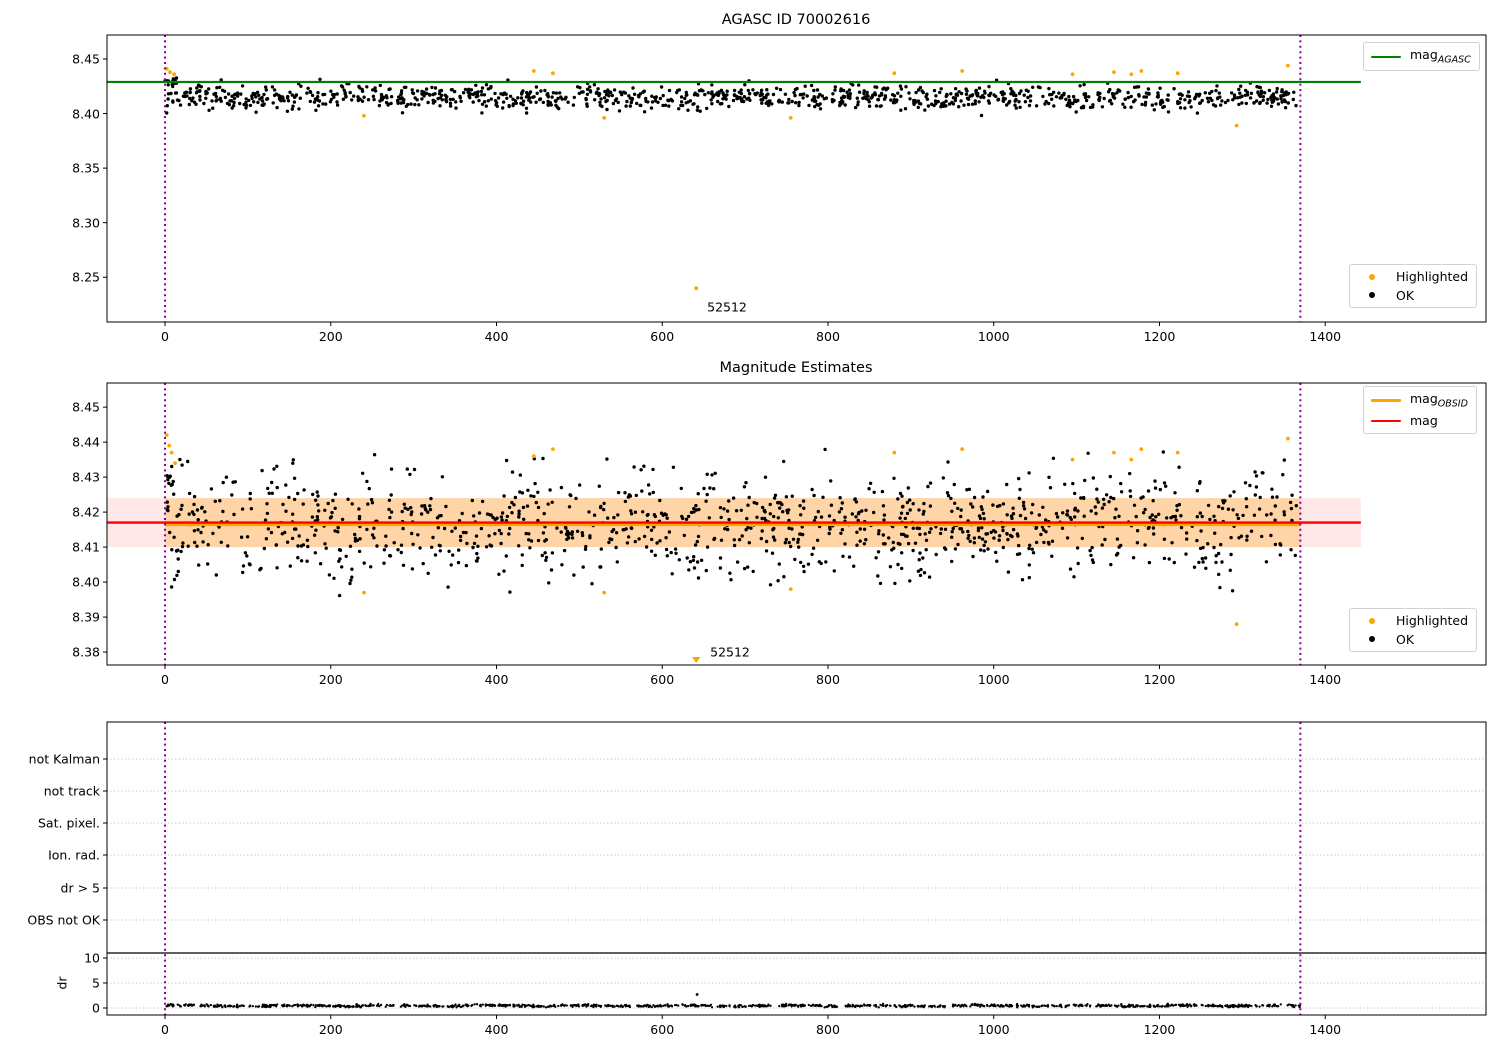 The image size is (1500, 1050). I want to click on dr-points, so click(733, 1001).